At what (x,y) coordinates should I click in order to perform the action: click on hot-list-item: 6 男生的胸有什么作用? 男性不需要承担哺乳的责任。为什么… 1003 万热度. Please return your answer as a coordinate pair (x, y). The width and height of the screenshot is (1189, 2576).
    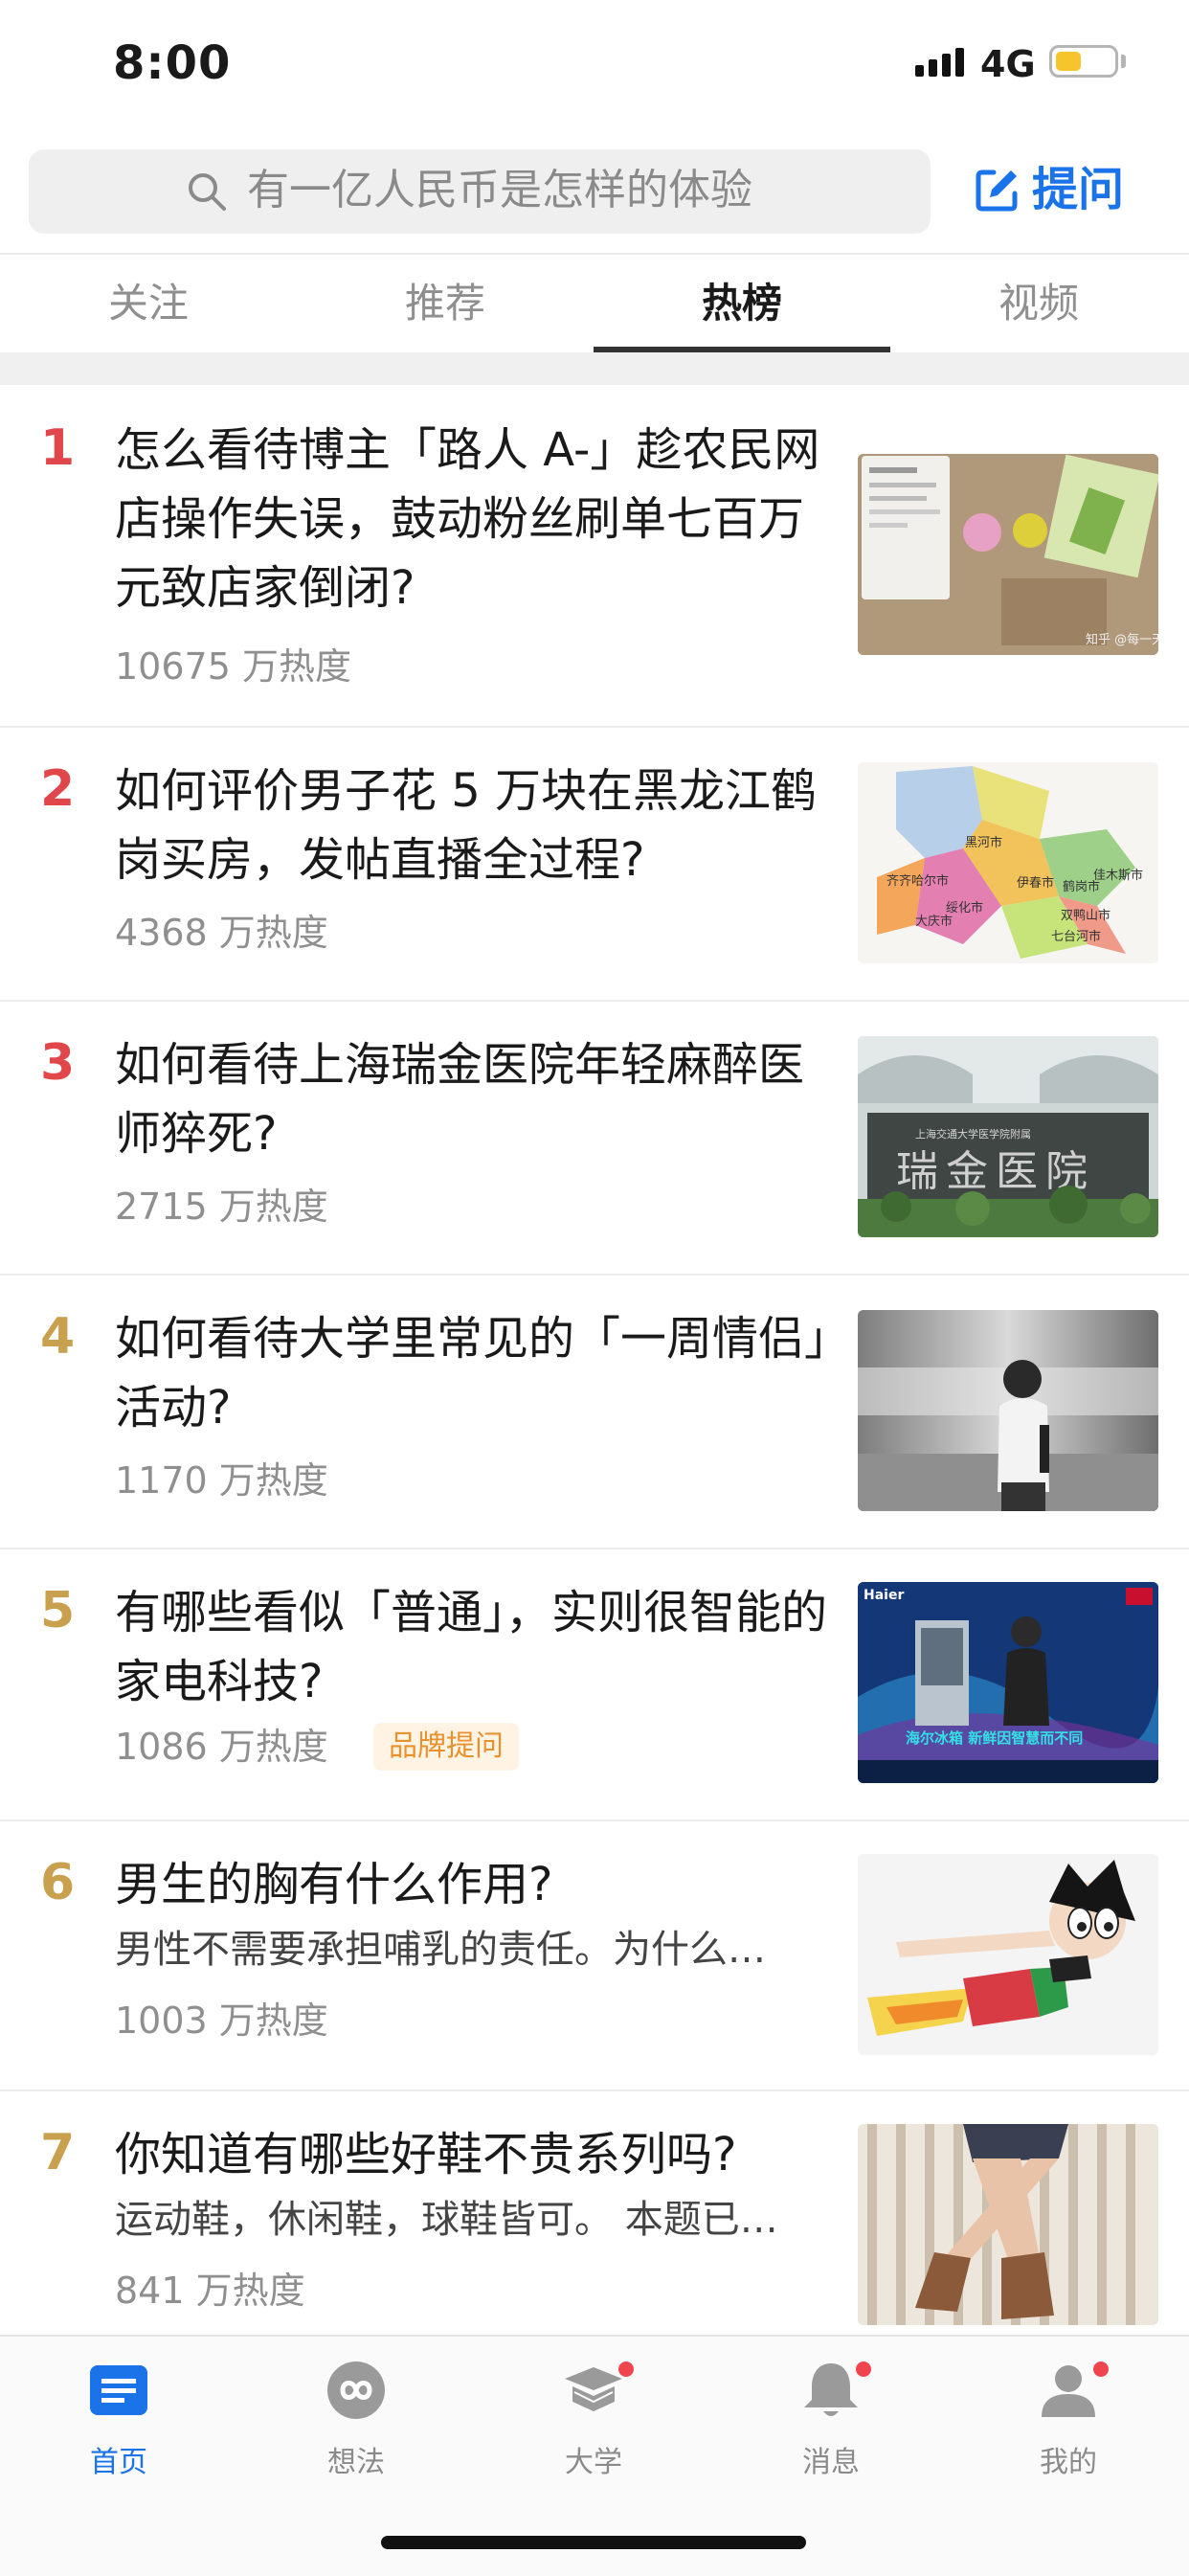
    Looking at the image, I should click on (594, 1955).